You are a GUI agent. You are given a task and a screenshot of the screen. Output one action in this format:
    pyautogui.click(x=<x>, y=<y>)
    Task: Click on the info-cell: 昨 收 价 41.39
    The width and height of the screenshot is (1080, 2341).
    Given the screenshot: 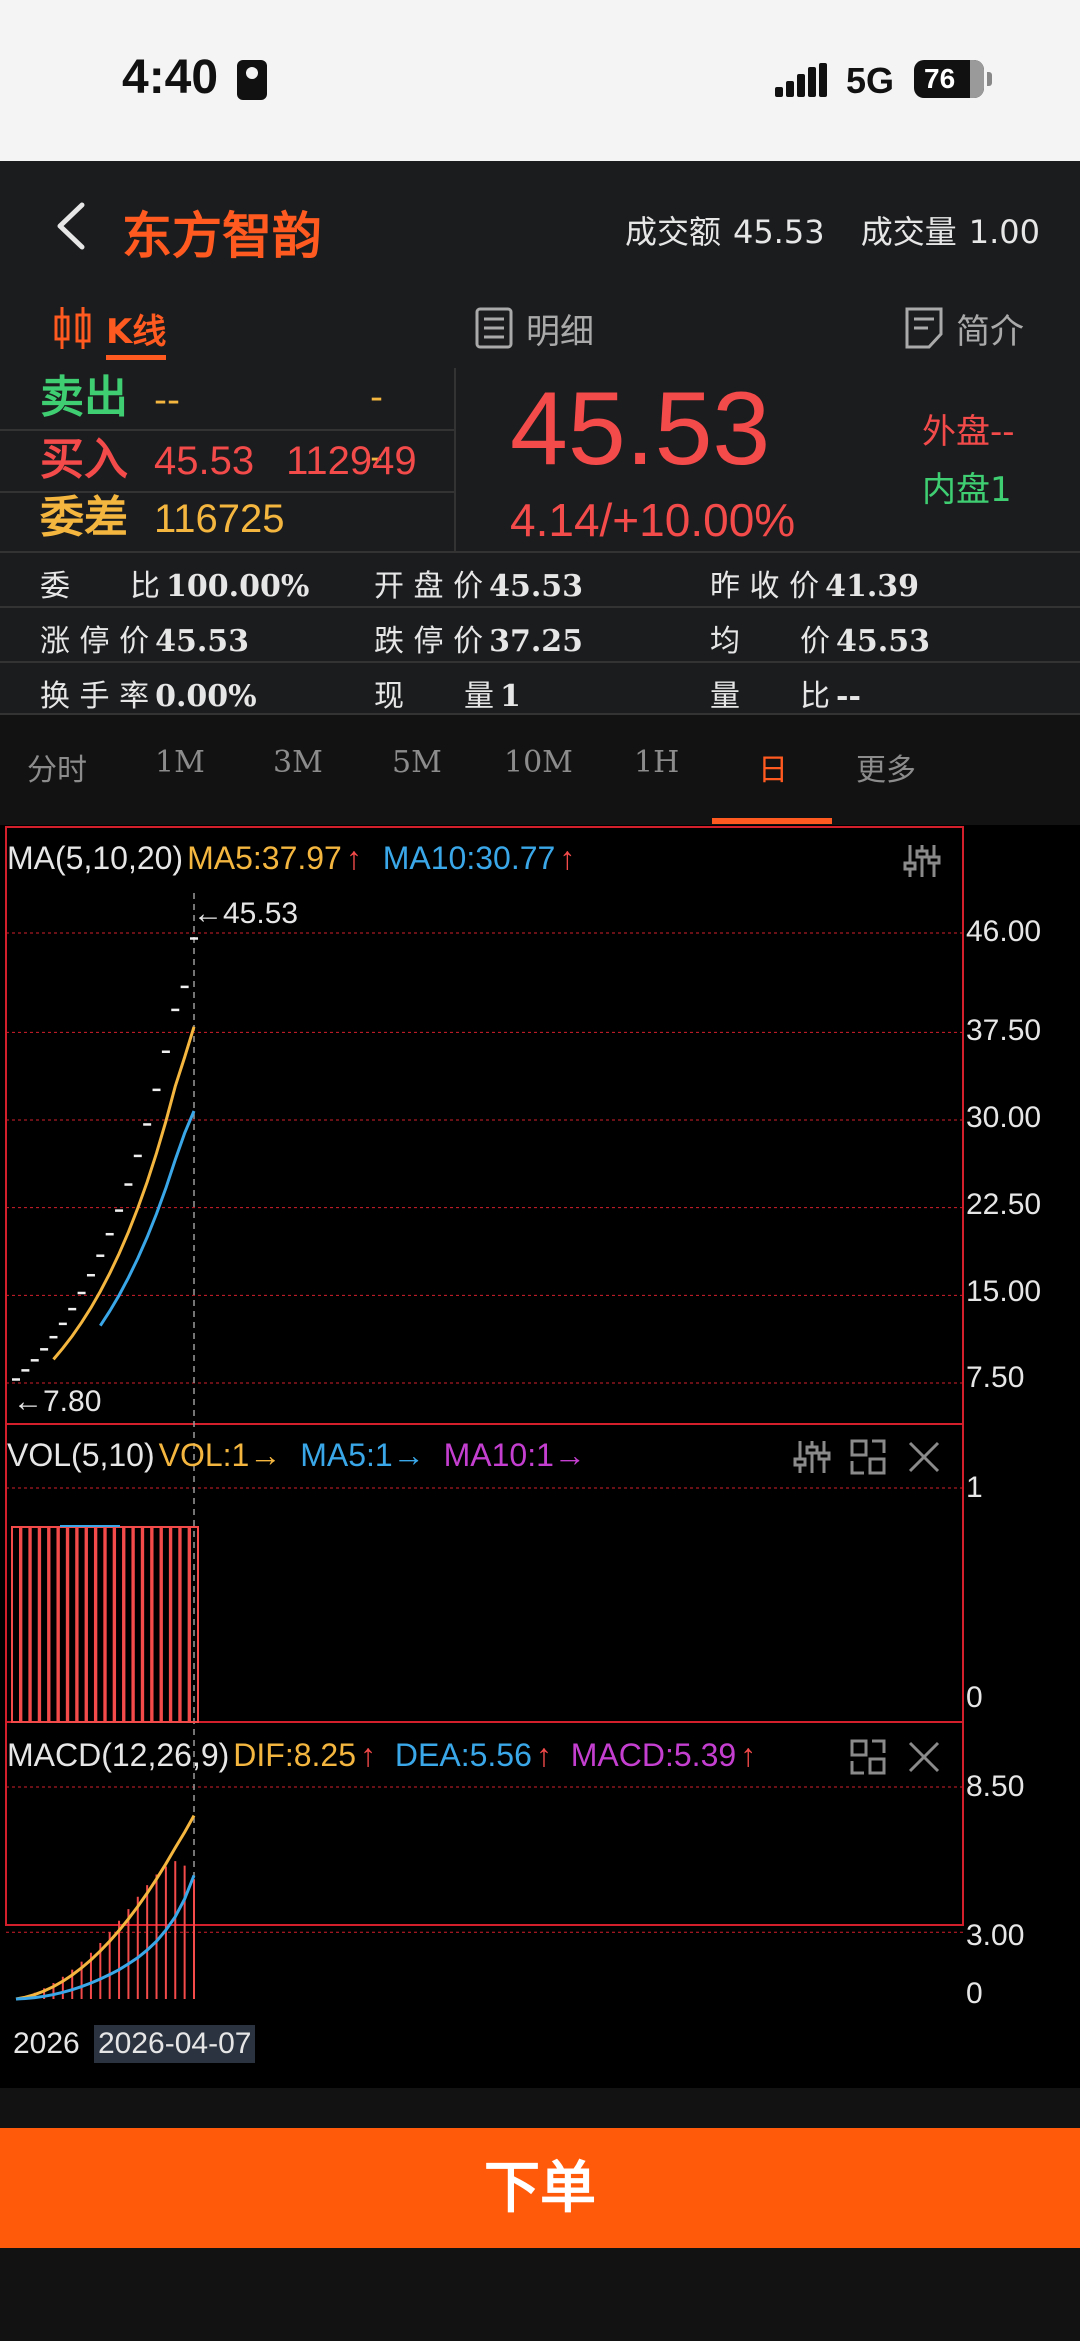 What is the action you would take?
    pyautogui.click(x=815, y=586)
    